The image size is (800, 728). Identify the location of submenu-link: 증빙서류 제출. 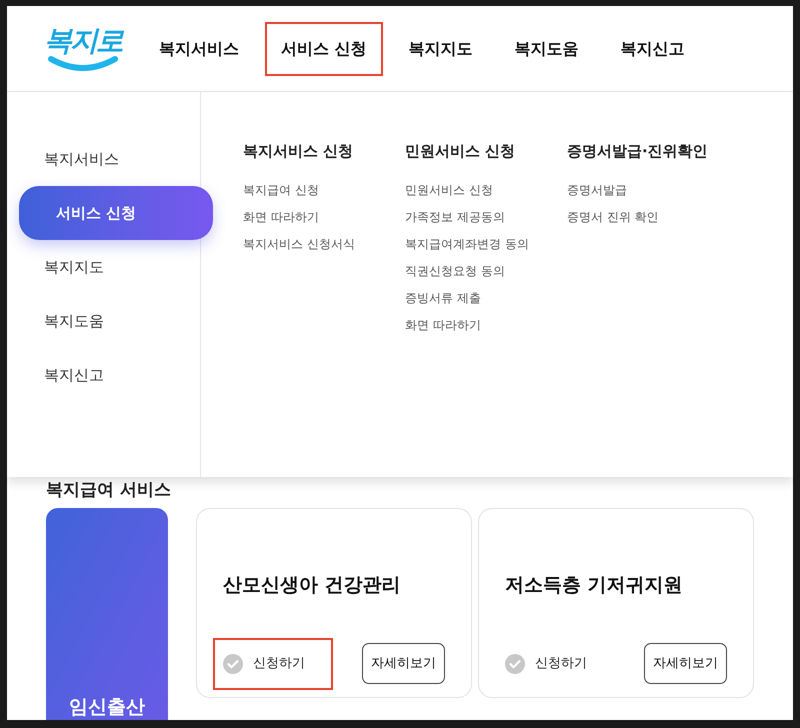
(486, 298).